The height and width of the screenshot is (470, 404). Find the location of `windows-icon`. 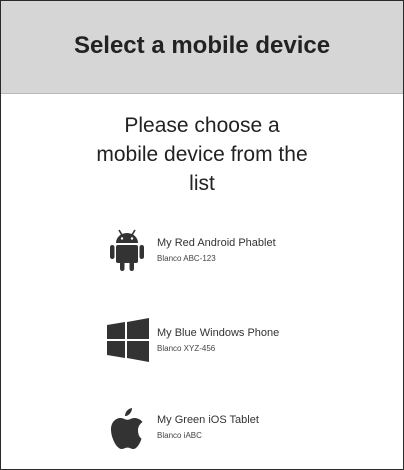

windows-icon is located at coordinates (128, 340).